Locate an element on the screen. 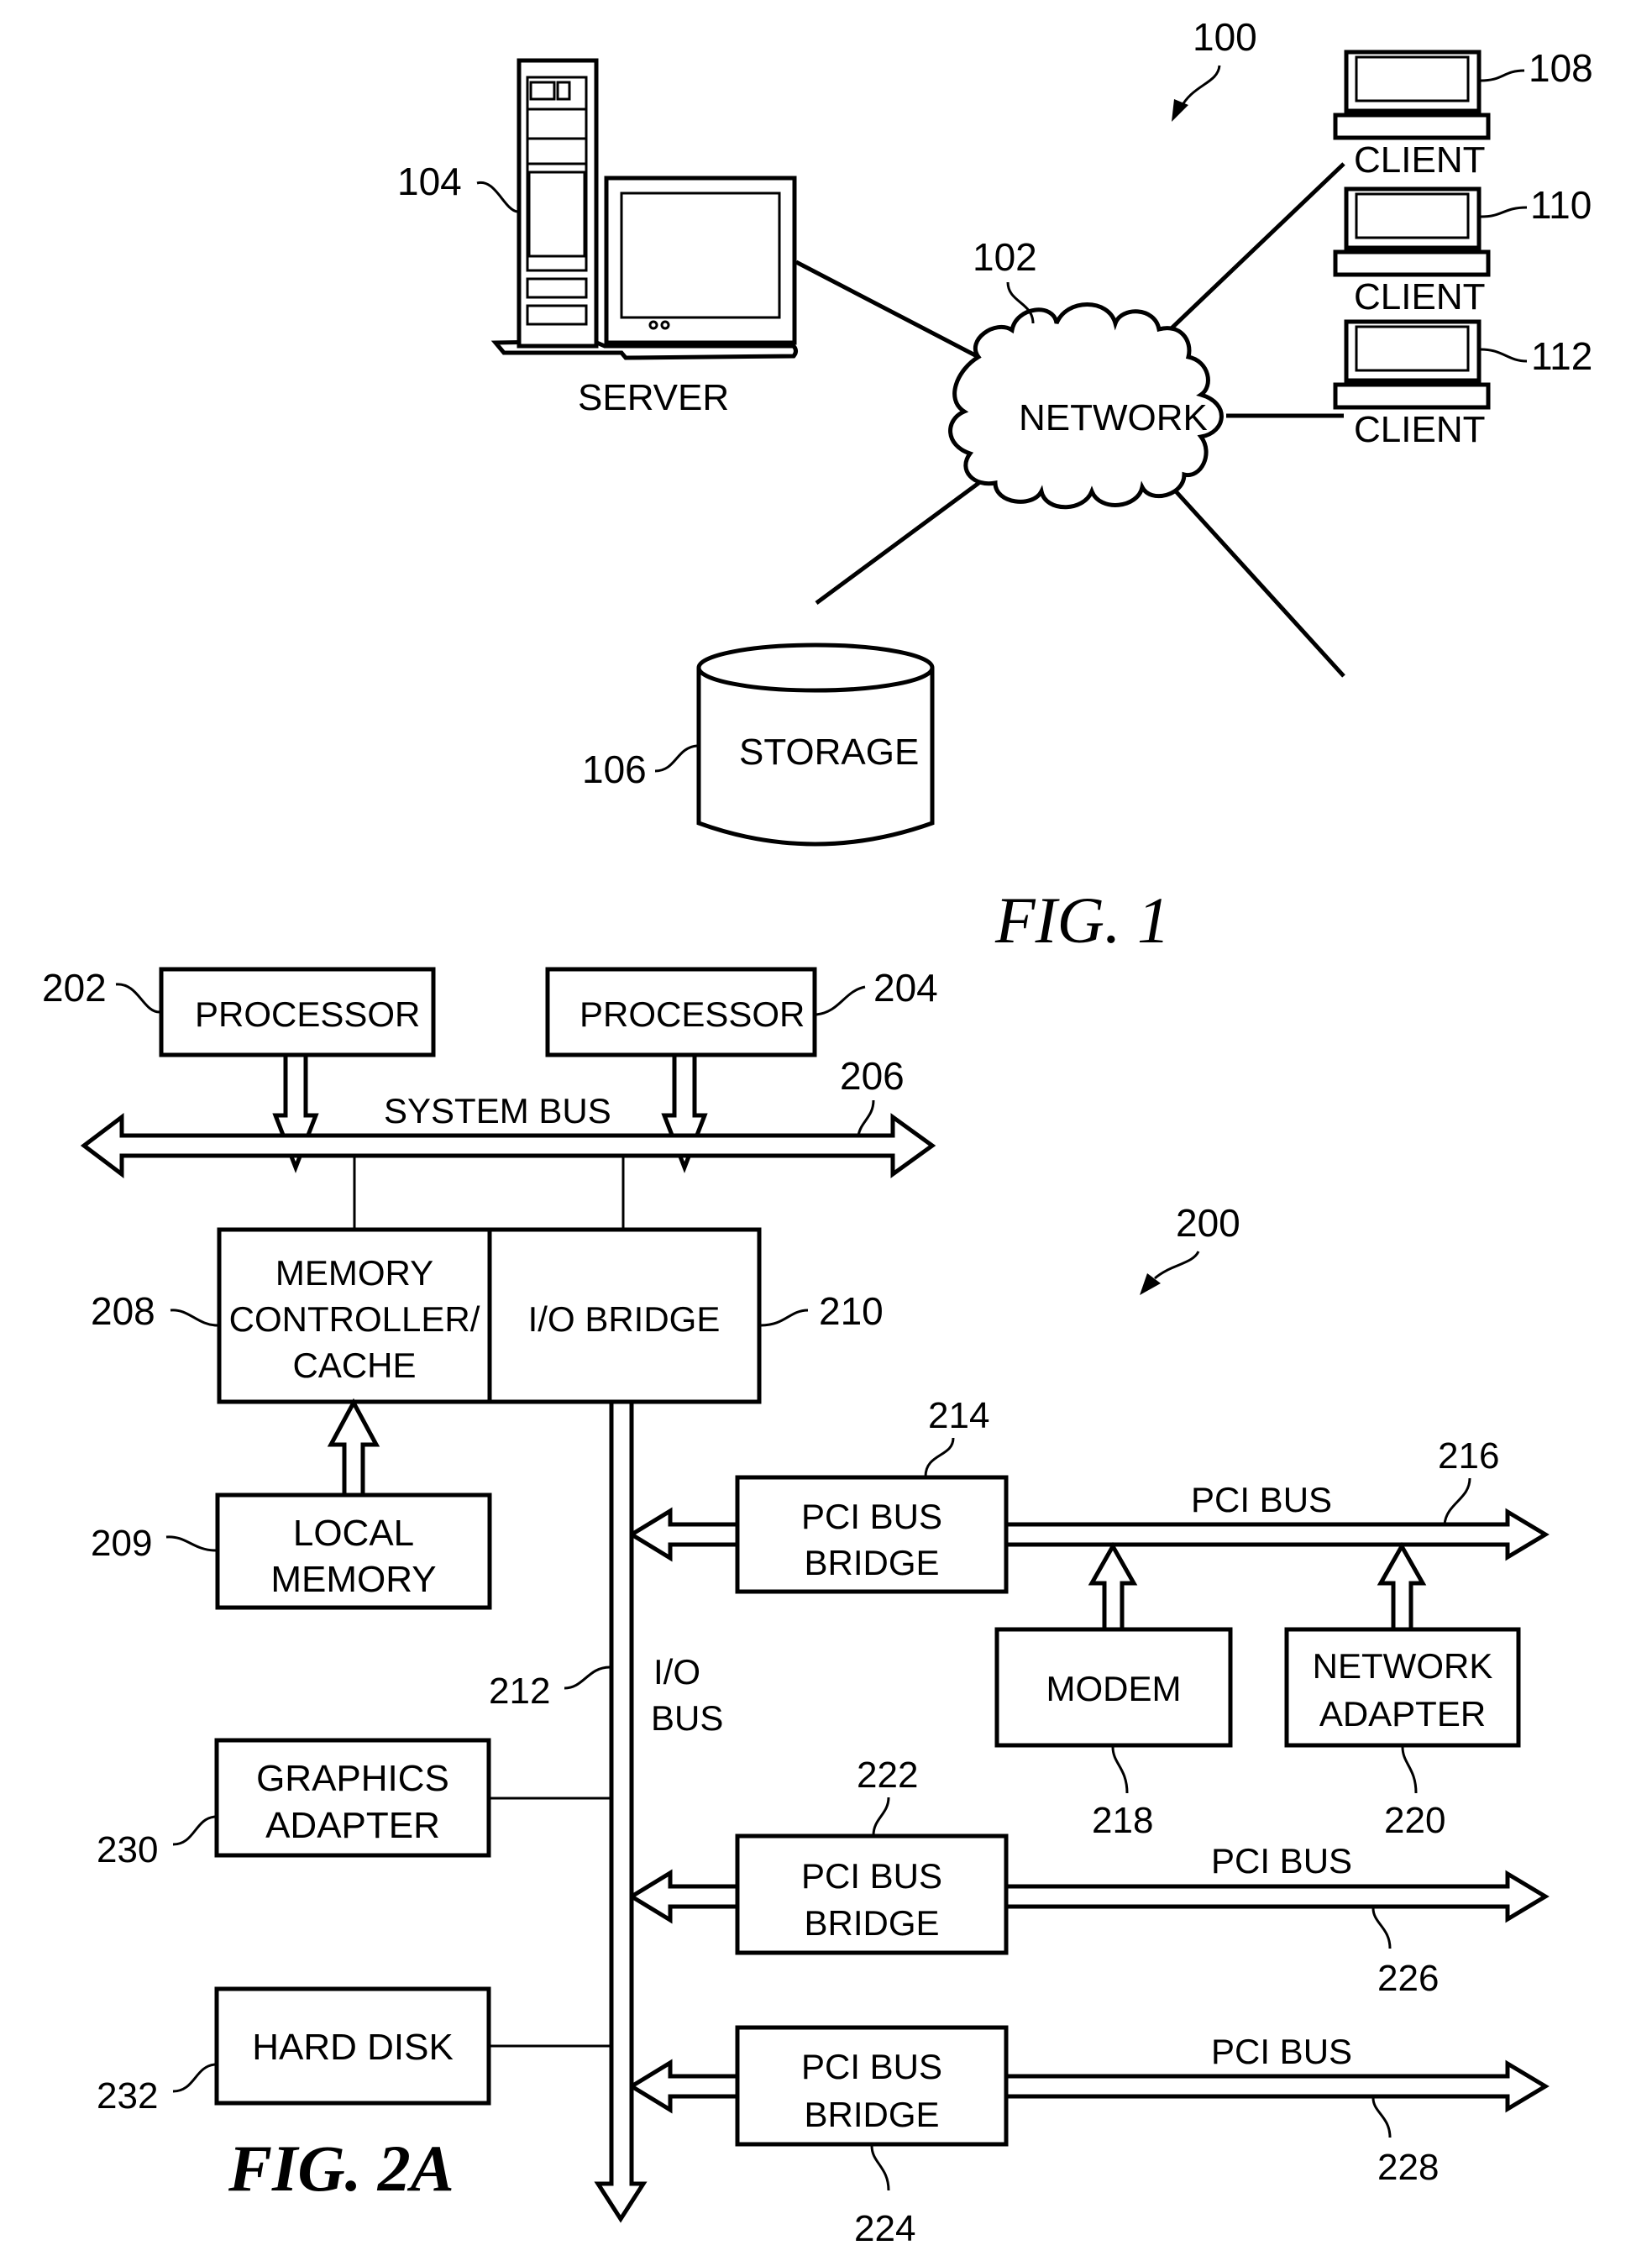  ref-209: 209 is located at coordinates (121, 1543).